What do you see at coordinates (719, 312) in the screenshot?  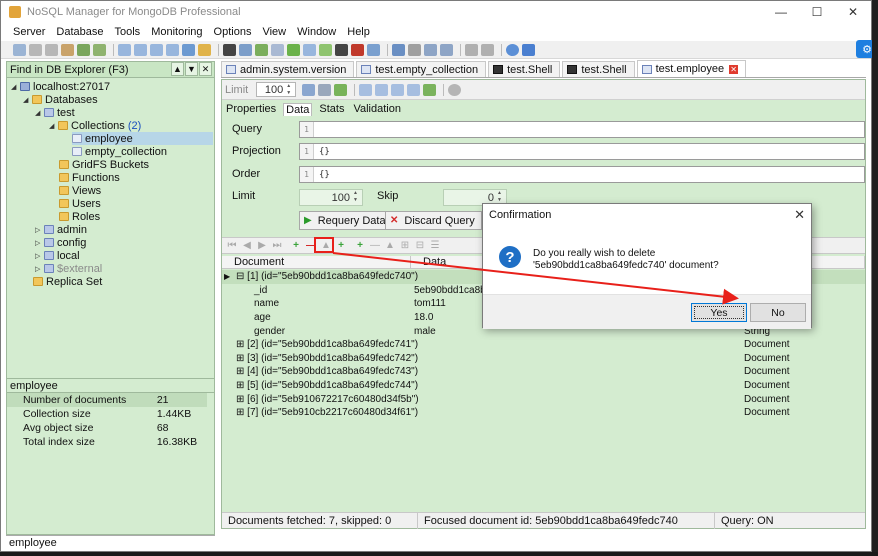 I see `yes-button: Yes` at bounding box center [719, 312].